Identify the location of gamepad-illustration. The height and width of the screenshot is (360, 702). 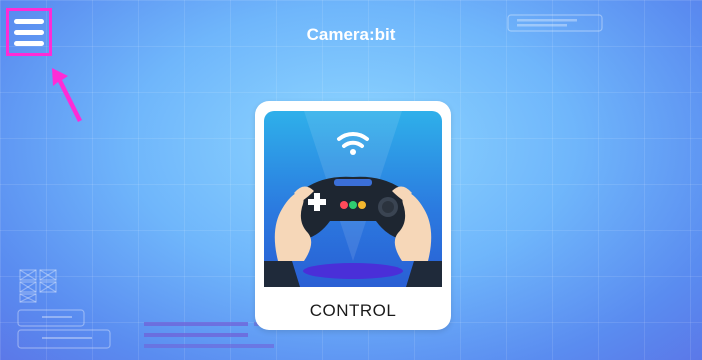
(353, 199).